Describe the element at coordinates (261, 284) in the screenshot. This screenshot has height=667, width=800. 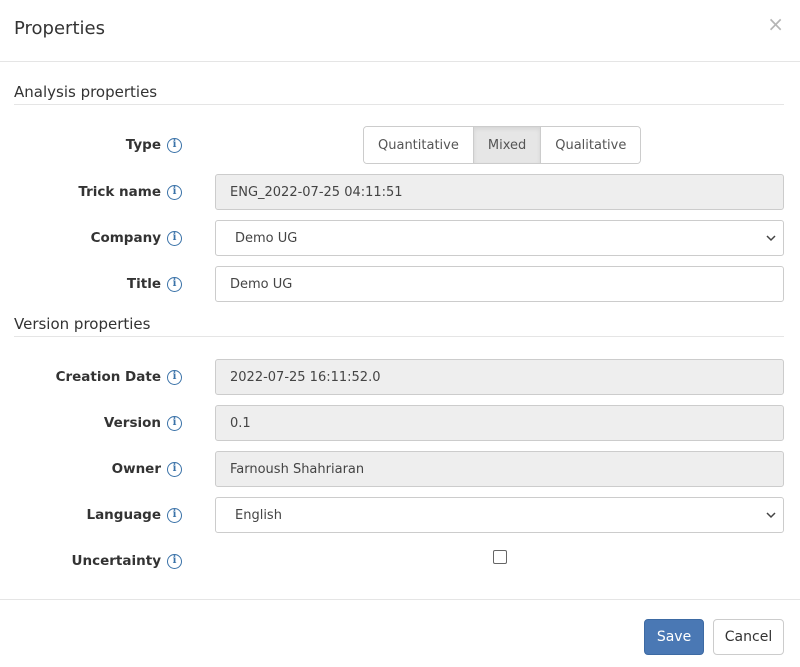
I see `title-value: Demo UG` at that location.